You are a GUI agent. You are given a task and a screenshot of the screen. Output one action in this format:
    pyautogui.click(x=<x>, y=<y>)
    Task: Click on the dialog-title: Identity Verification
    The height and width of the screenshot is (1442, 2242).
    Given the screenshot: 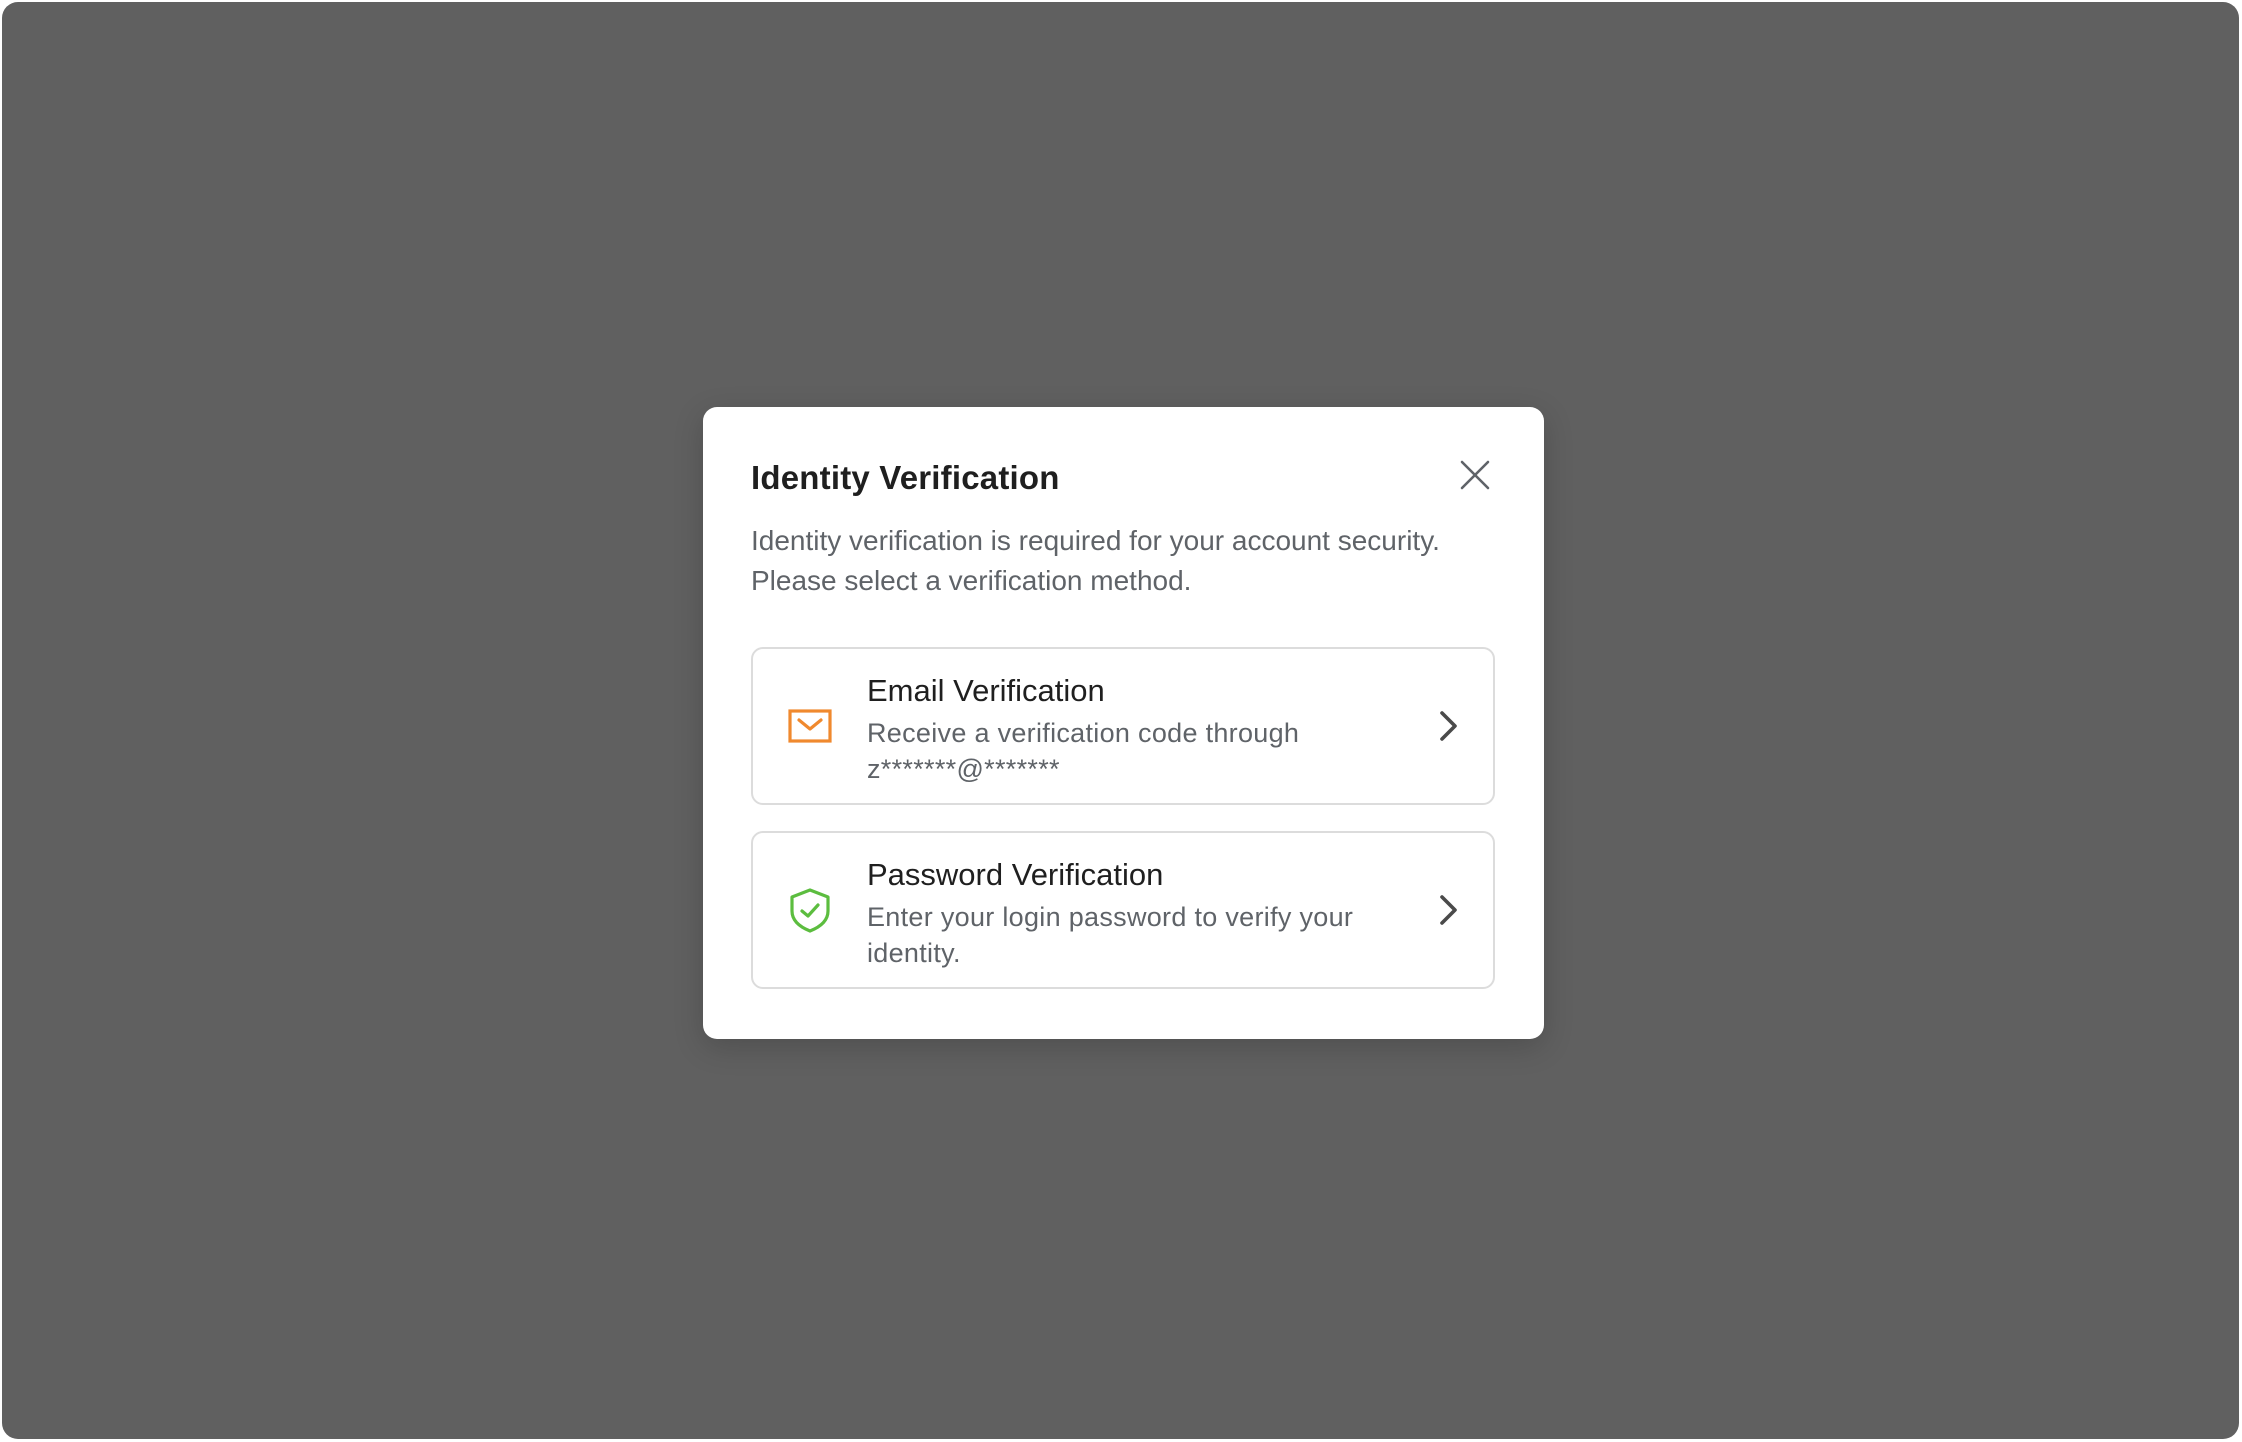 What is the action you would take?
    pyautogui.click(x=905, y=477)
    